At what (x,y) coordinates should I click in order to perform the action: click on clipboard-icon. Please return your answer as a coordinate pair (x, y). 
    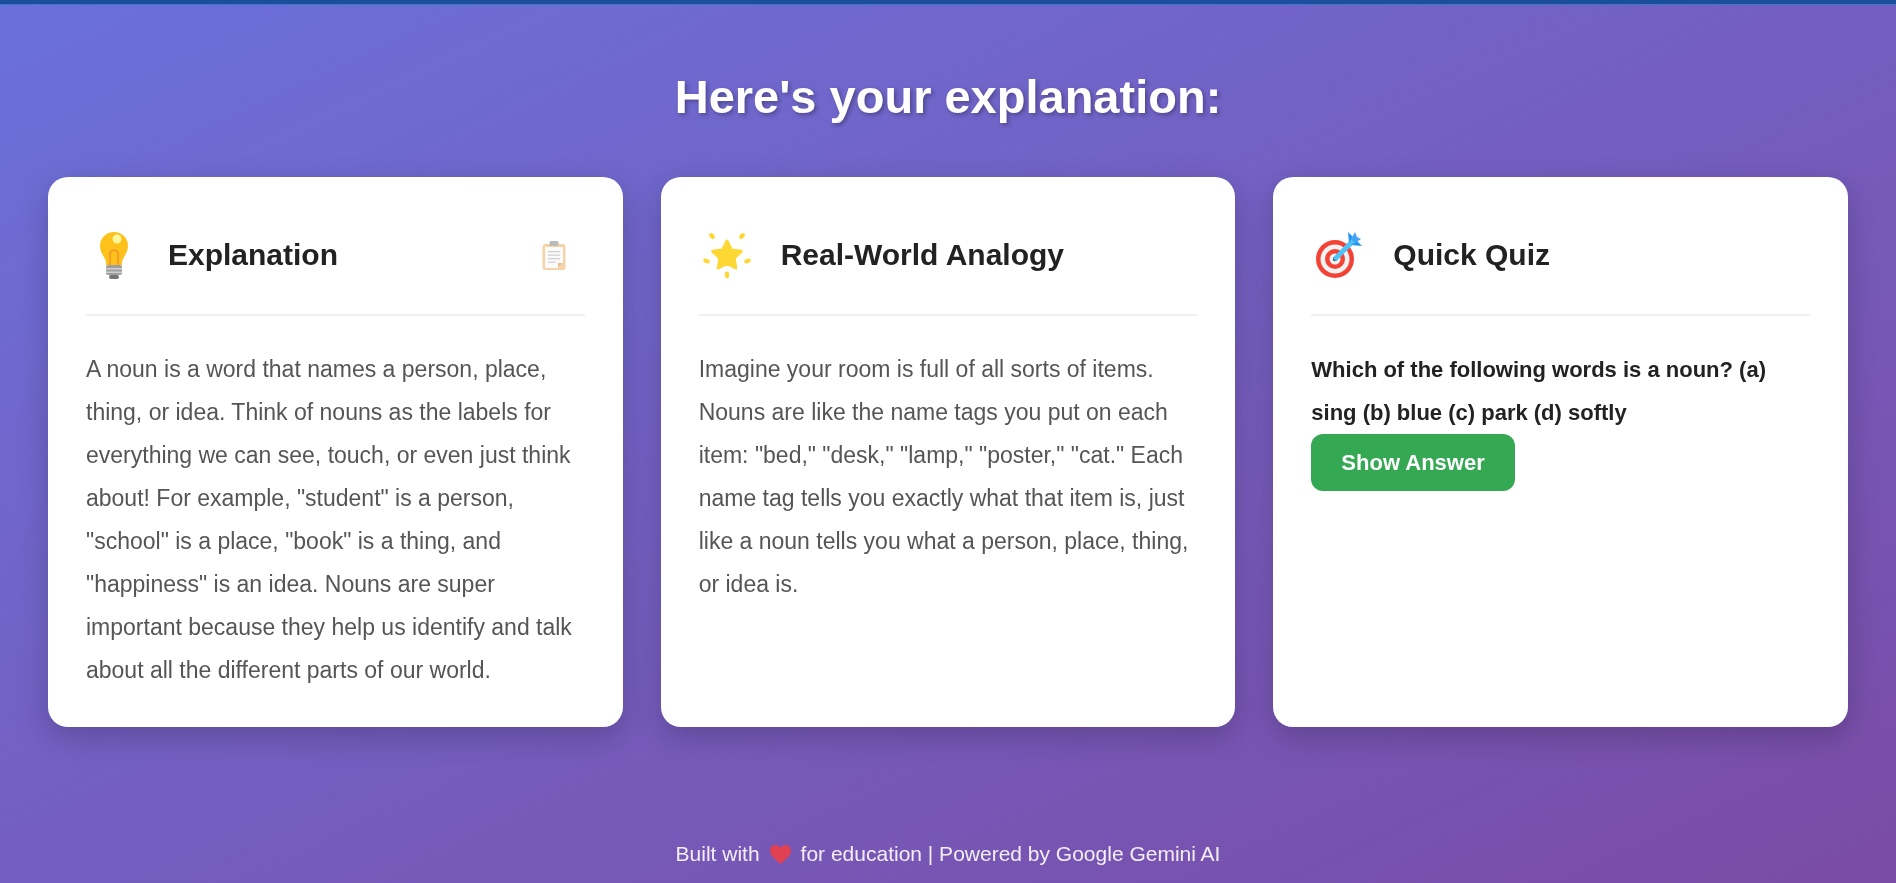
    Looking at the image, I should click on (553, 255).